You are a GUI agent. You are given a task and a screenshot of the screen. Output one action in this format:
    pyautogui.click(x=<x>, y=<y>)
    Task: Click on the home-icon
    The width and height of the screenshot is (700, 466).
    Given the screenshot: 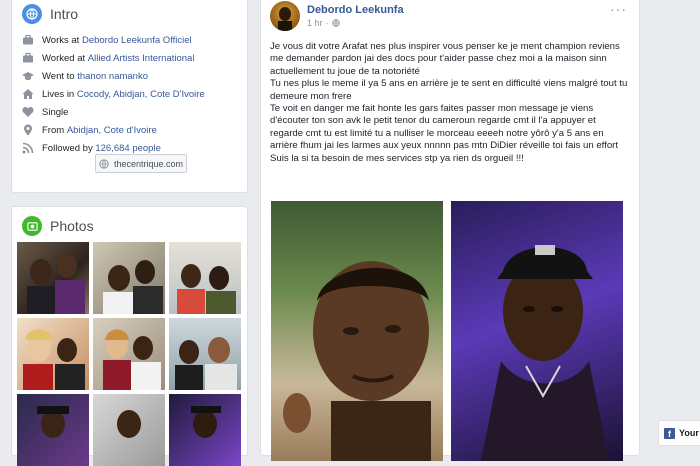 What is the action you would take?
    pyautogui.click(x=28, y=94)
    